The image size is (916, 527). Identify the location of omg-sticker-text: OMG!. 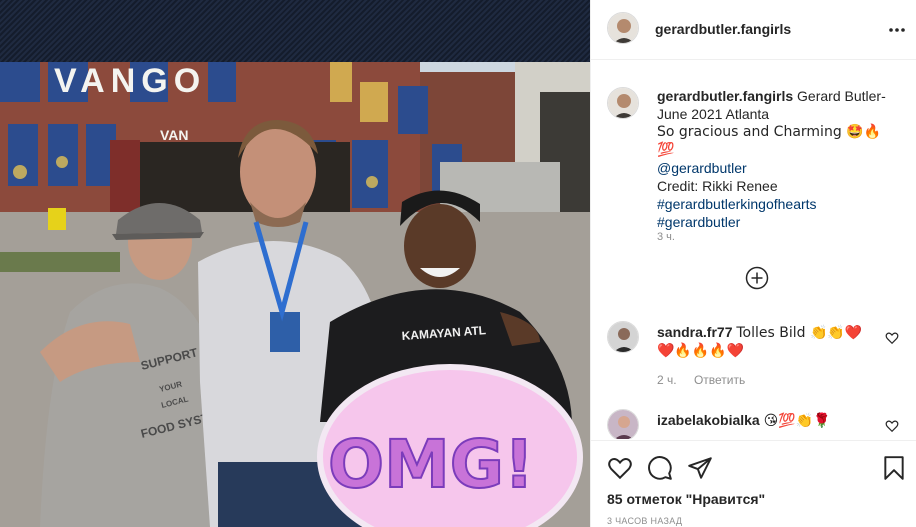
(431, 464).